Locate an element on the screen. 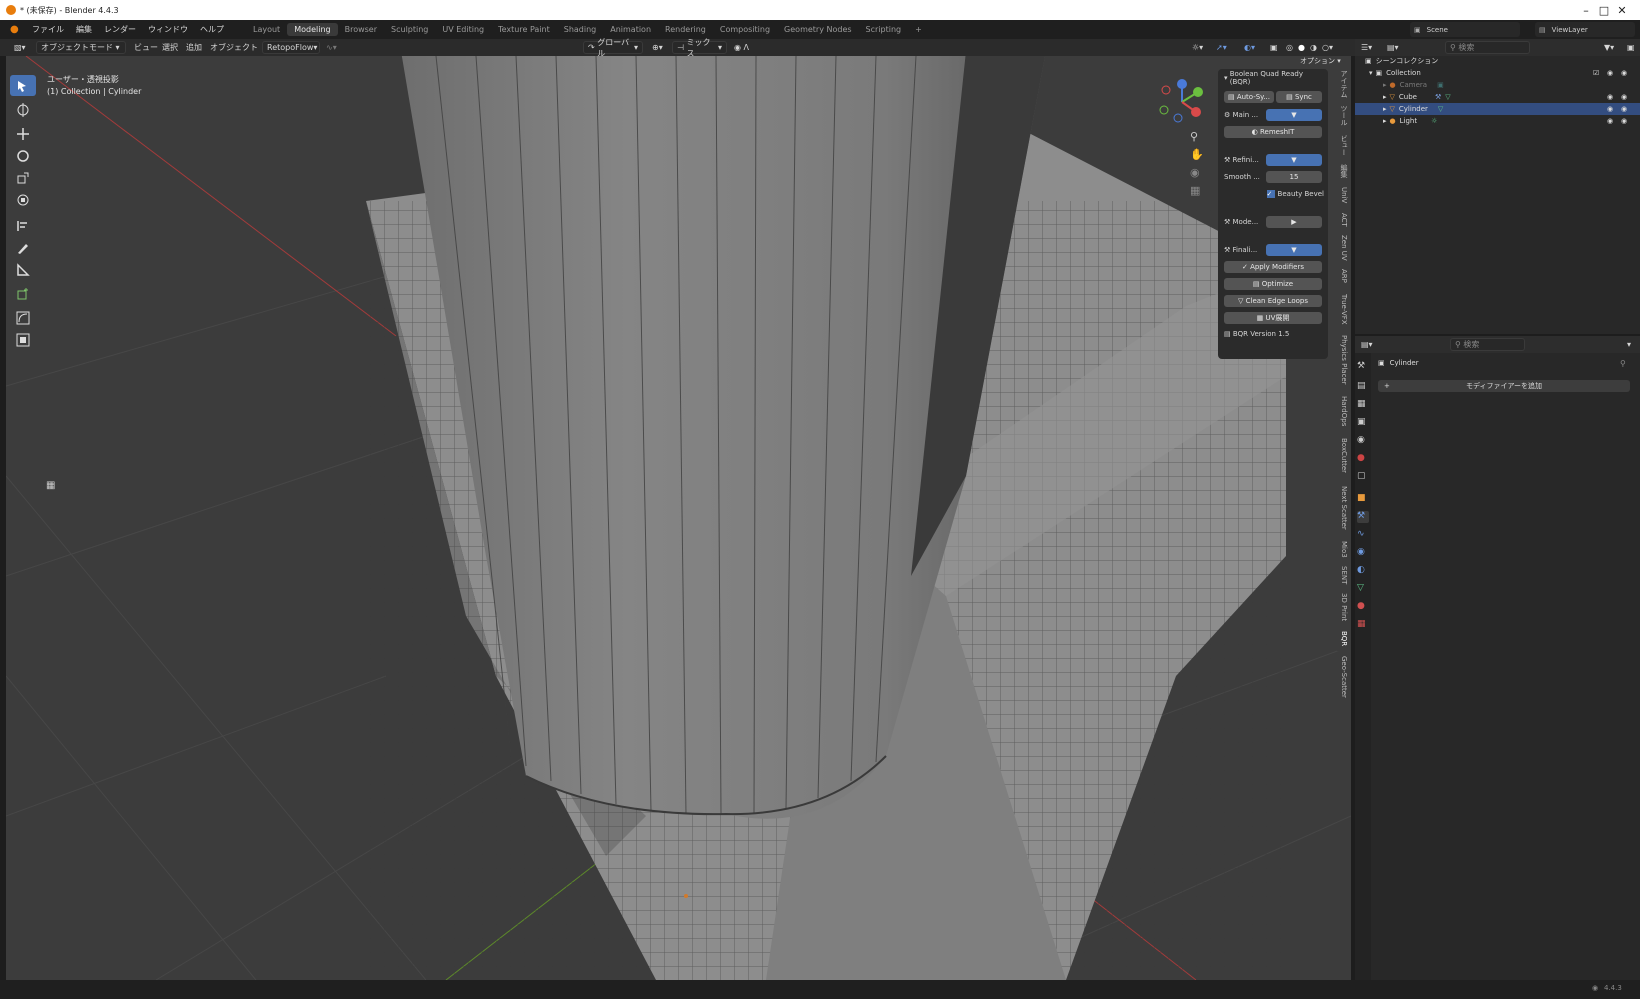 The image size is (1640, 999). tab-mio3: Mio3 is located at coordinates (1344, 549).